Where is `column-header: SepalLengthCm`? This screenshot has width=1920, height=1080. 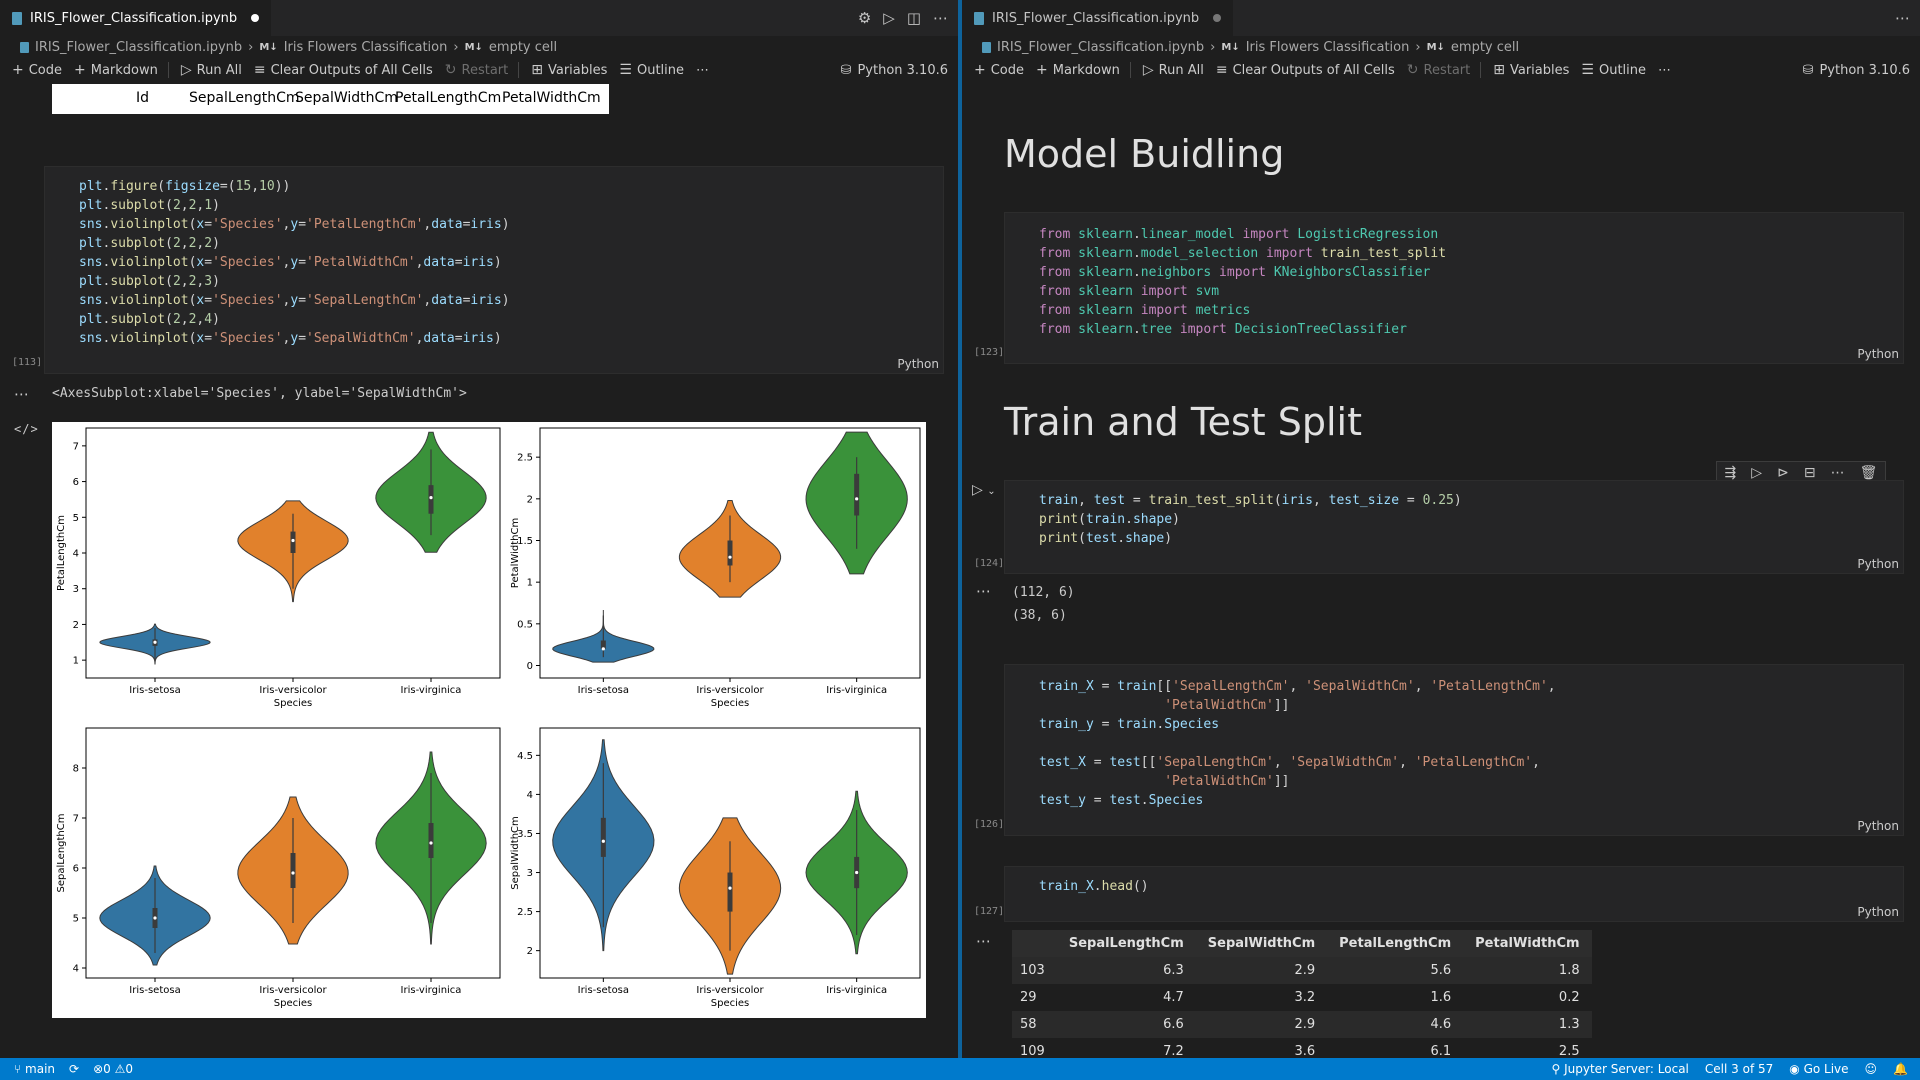
column-header: SepalLengthCm is located at coordinates (1126, 943).